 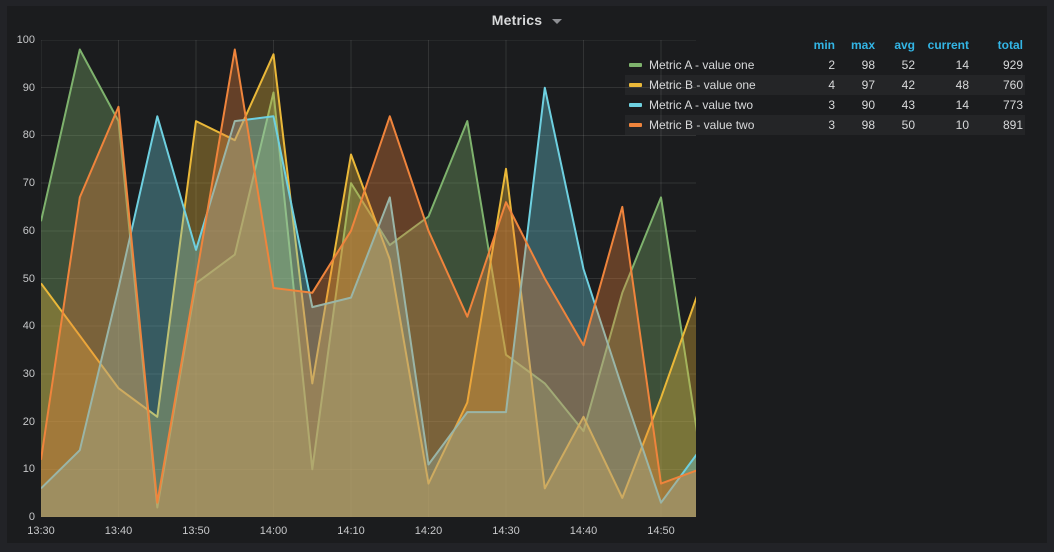 I want to click on stat-max: 90, so click(x=868, y=105).